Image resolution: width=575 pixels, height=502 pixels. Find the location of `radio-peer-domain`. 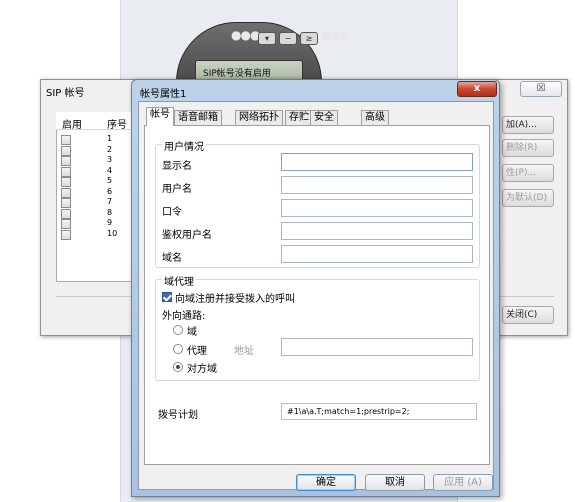

radio-peer-domain is located at coordinates (178, 367).